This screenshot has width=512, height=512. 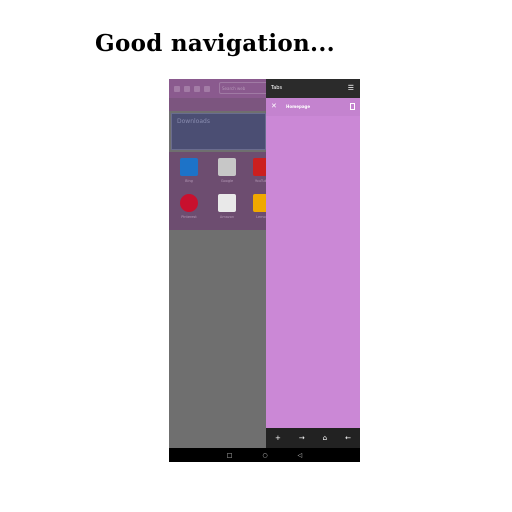 I want to click on hamburger-icon: ☰, so click(x=351, y=88).